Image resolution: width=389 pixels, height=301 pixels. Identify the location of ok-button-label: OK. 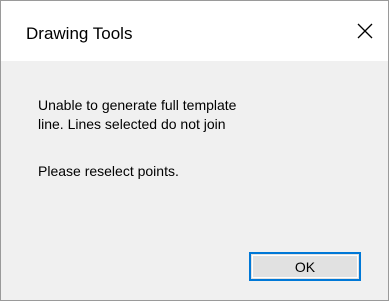
(305, 266).